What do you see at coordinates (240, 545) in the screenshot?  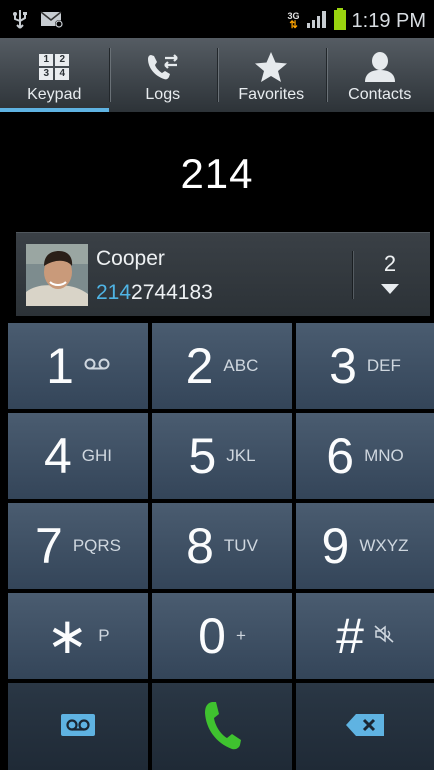 I see `key-letters: TUV` at bounding box center [240, 545].